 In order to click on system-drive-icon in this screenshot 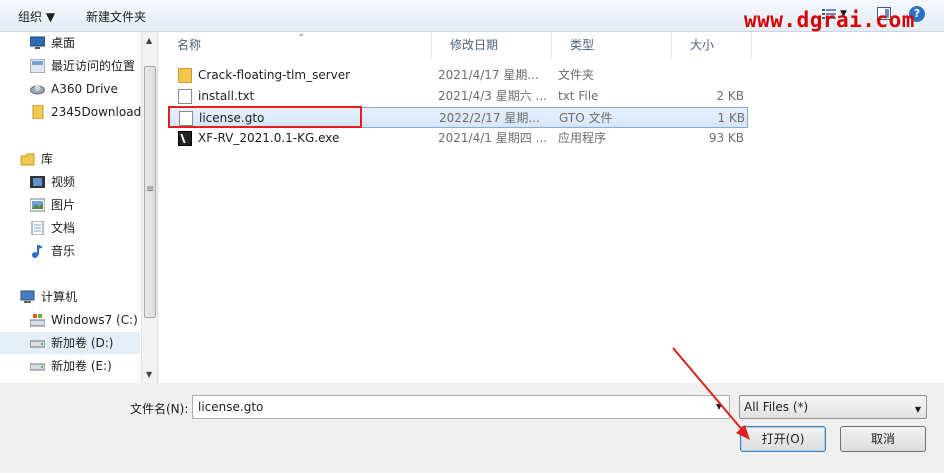, I will do `click(37, 320)`.